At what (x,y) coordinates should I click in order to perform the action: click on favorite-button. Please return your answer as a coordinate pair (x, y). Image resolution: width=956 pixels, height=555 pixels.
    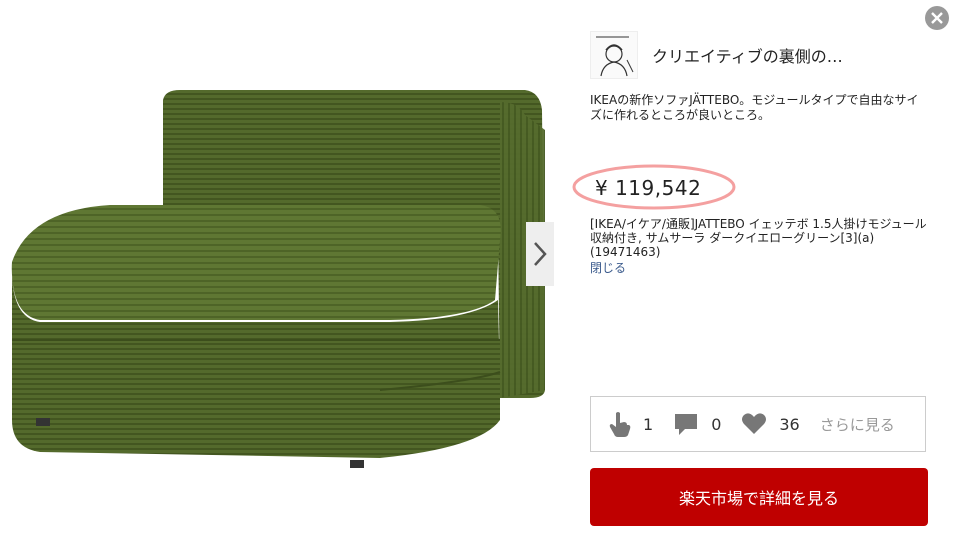
    Looking at the image, I should click on (754, 424).